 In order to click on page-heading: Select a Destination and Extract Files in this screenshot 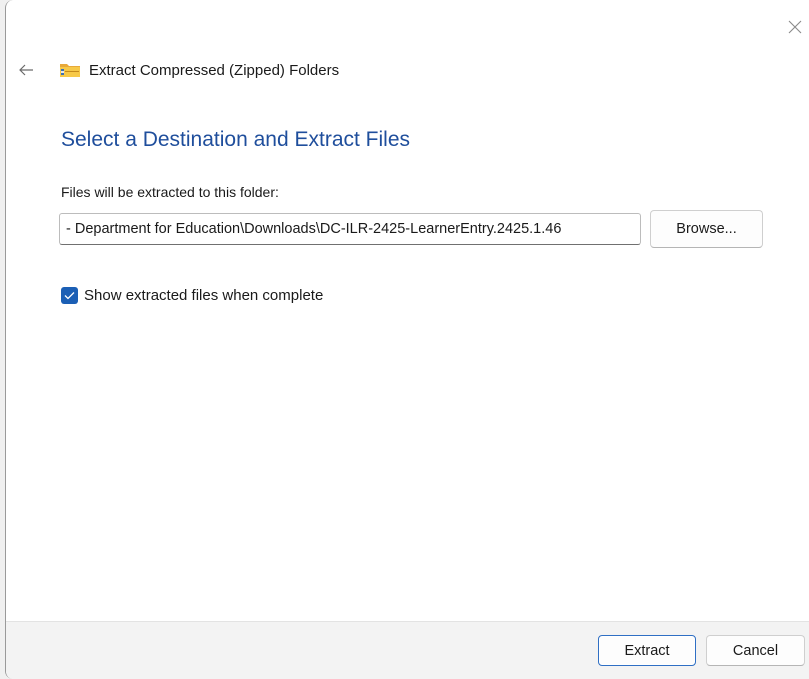, I will do `click(236, 139)`.